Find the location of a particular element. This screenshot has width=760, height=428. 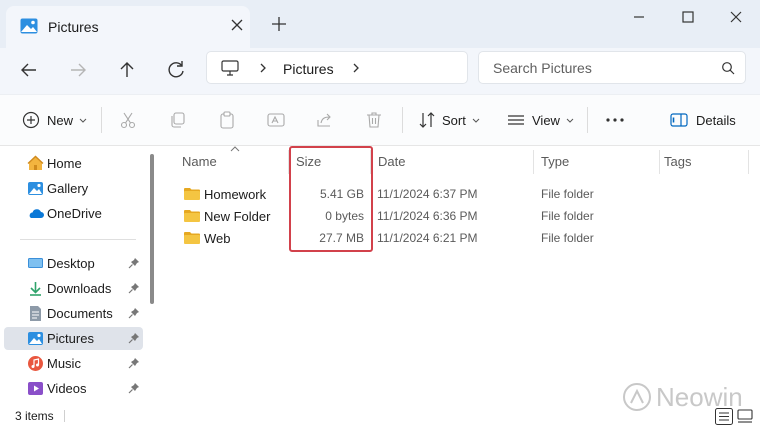

search-input is located at coordinates (603, 68).